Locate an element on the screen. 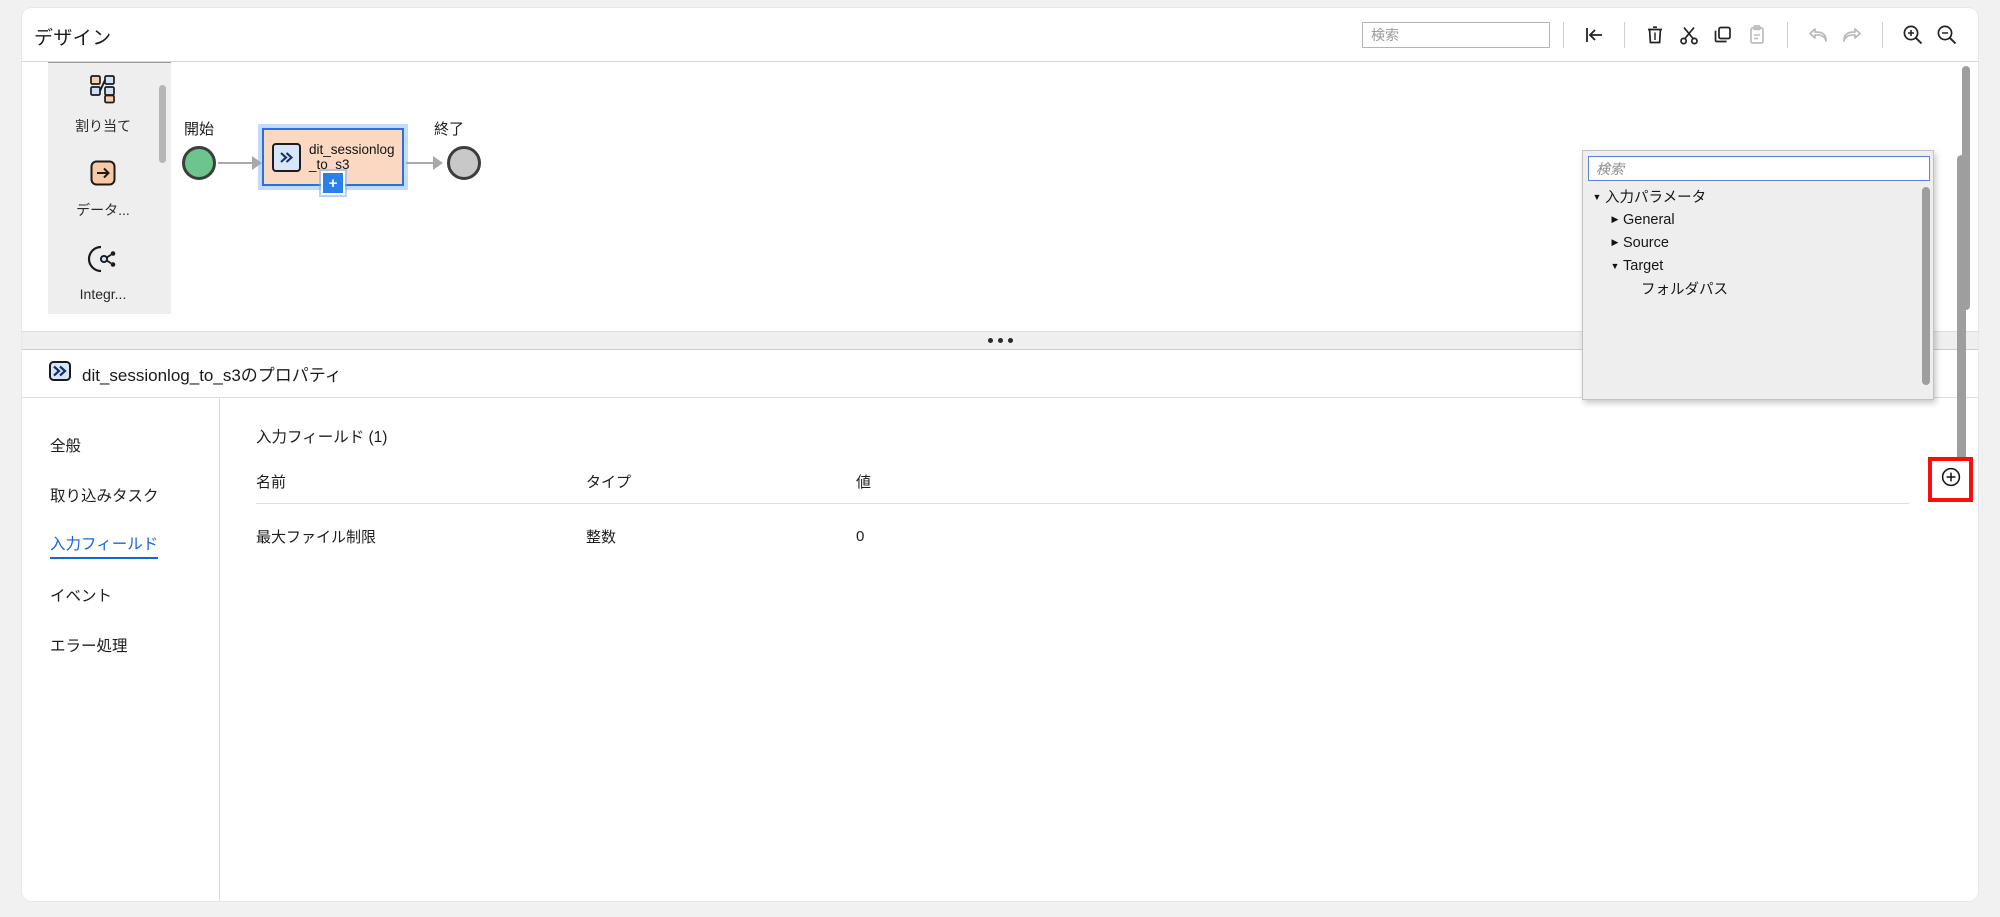 This screenshot has width=2000, height=917. tree-node-label: Target is located at coordinates (1643, 265).